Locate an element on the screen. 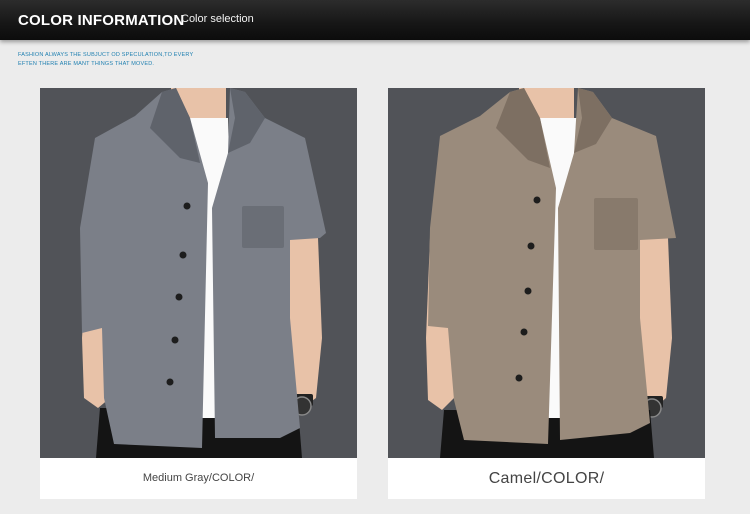 Image resolution: width=750 pixels, height=514 pixels. tagline-line-2: EFTEN THERE ARE MANT THINGS THAT MOVED. is located at coordinates (86, 64).